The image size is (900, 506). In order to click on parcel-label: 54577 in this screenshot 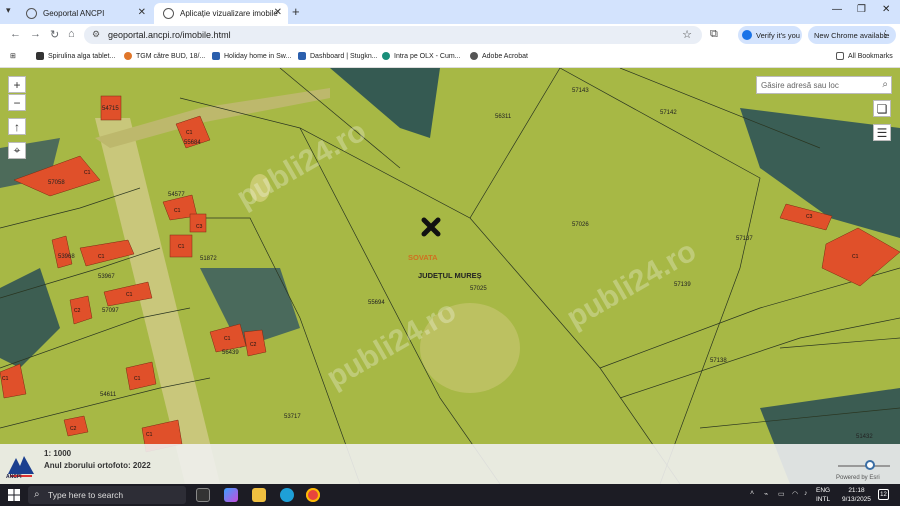, I will do `click(176, 195)`.